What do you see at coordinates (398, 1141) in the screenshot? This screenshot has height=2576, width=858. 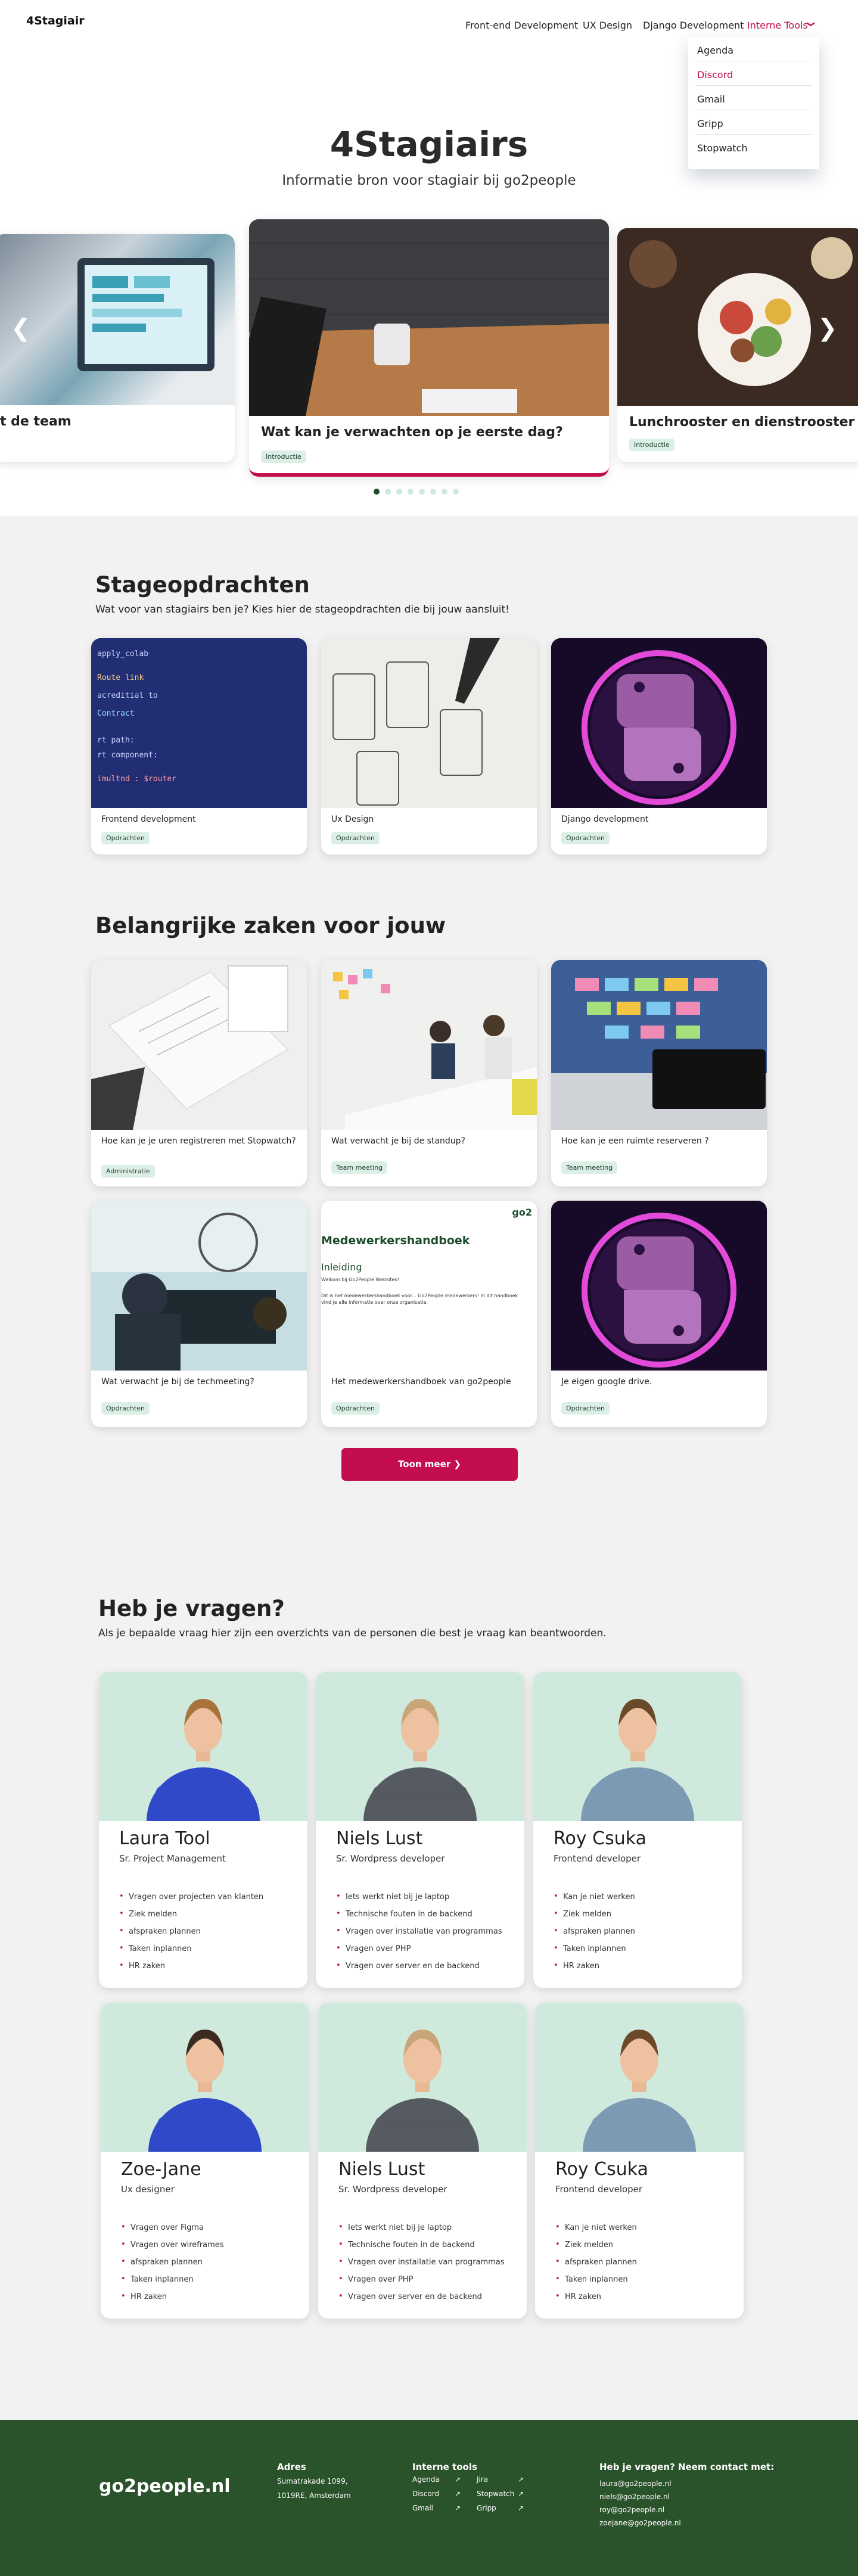 I see `card-title: Wat verwacht je bij de standup?` at bounding box center [398, 1141].